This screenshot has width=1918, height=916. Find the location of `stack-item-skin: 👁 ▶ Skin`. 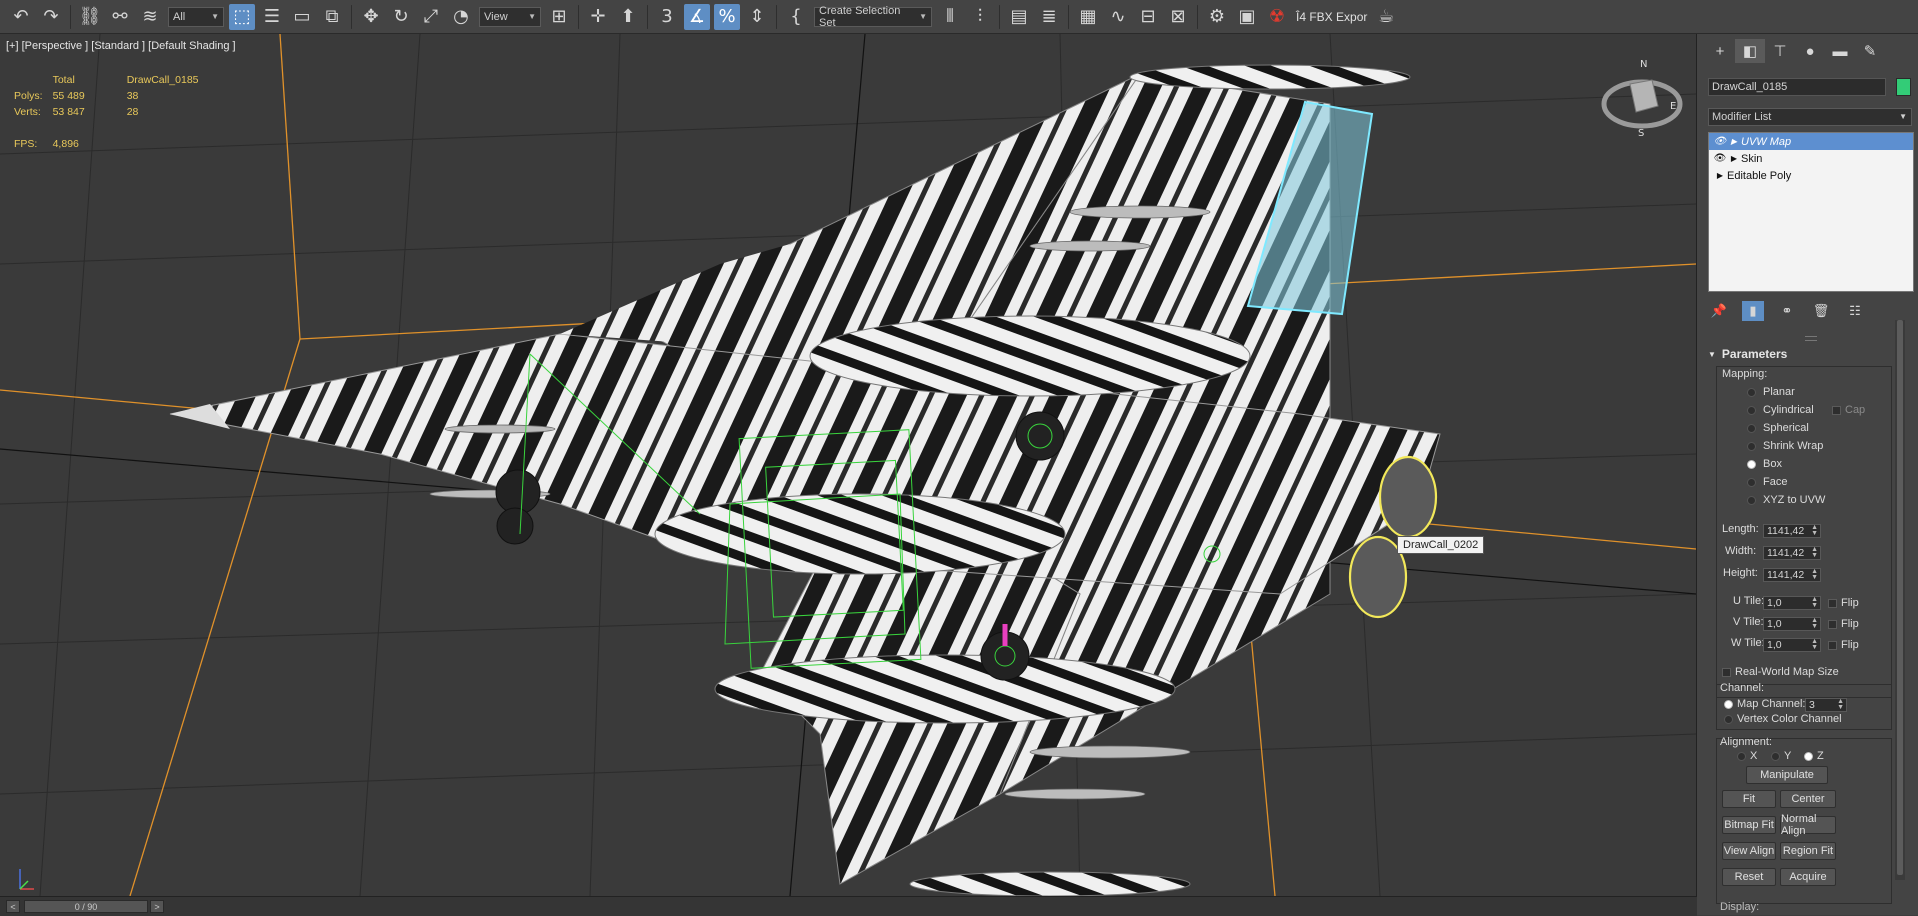

stack-item-skin: 👁 ▶ Skin is located at coordinates (1811, 158).